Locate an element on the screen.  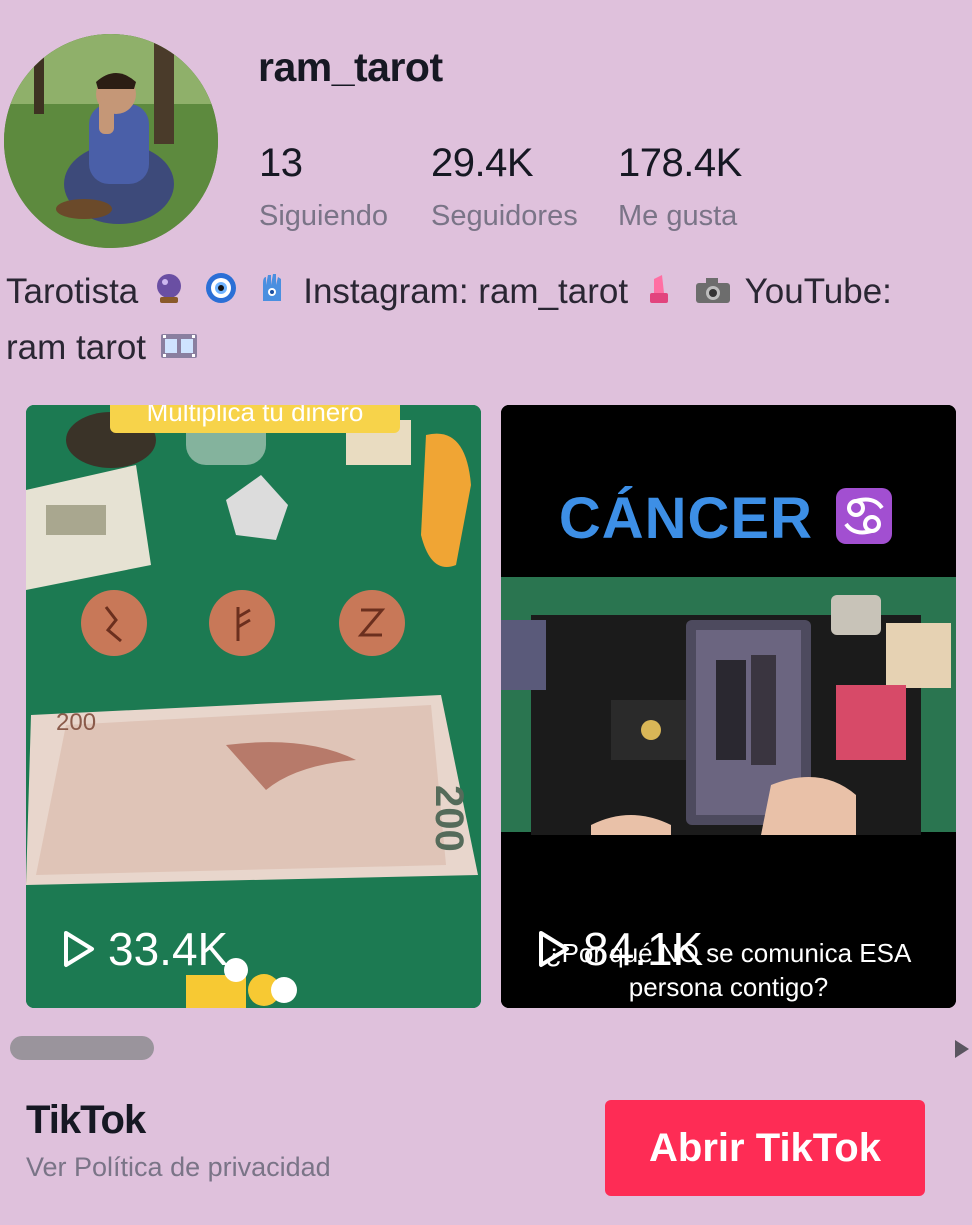
hamsa-icon is located at coordinates (272, 294).